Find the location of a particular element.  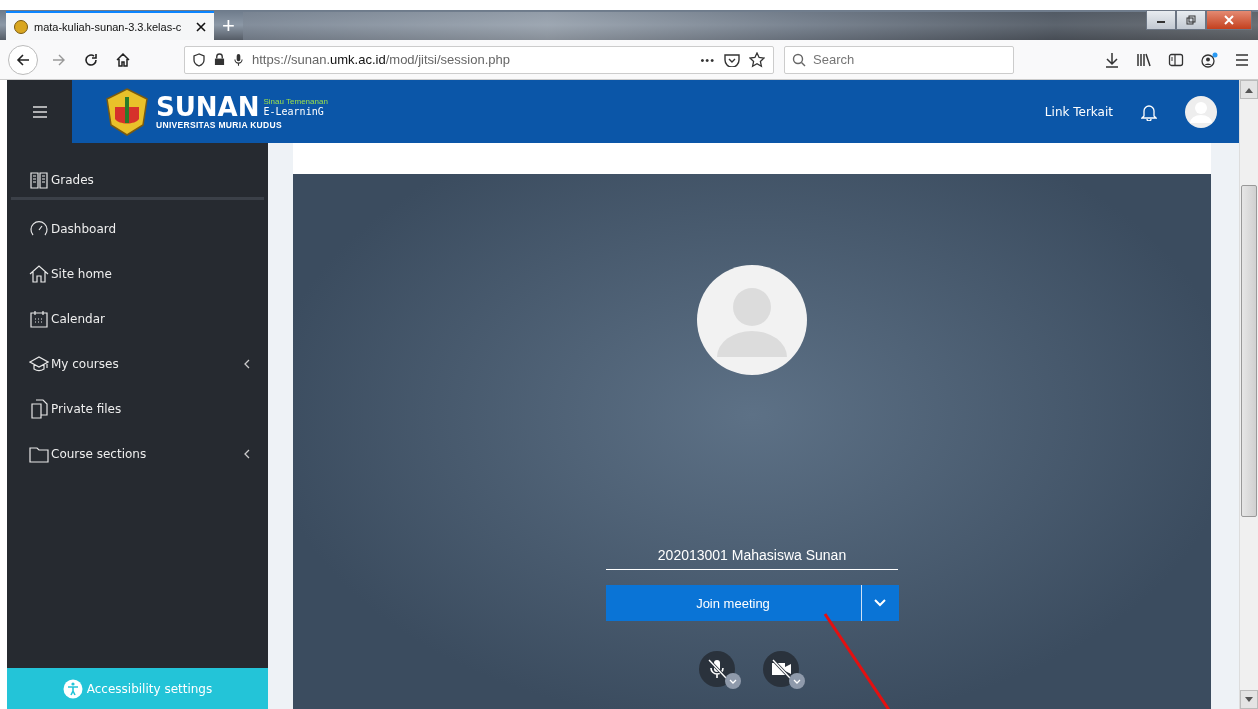

files-icon is located at coordinates (39, 408).